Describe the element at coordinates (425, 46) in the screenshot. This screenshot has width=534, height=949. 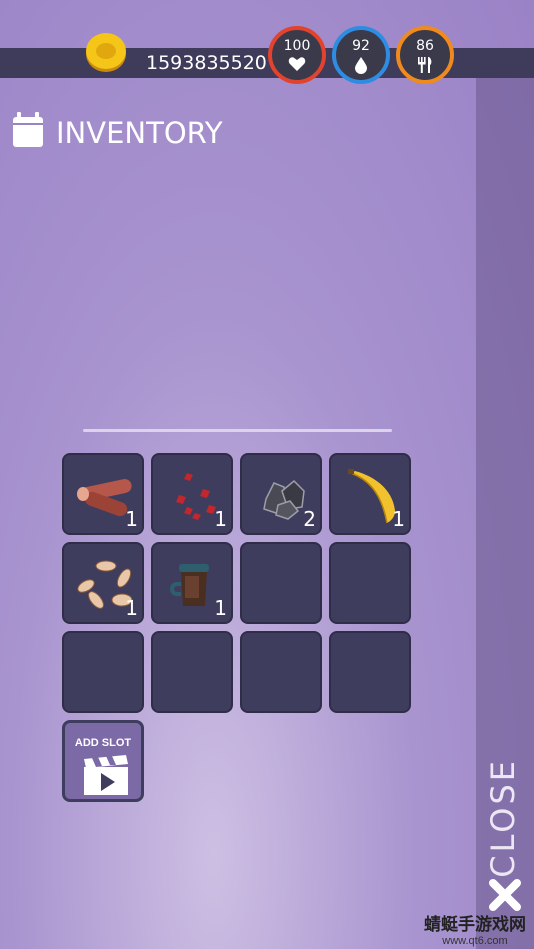
I see `food-value: 86` at that location.